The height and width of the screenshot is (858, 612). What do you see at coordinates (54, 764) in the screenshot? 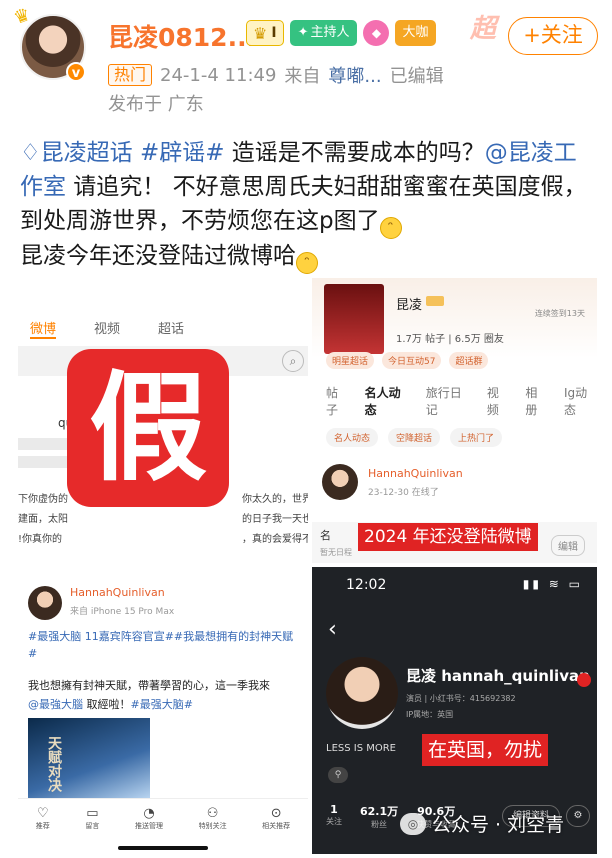
I see `video-title: 天赋对决` at bounding box center [54, 764].